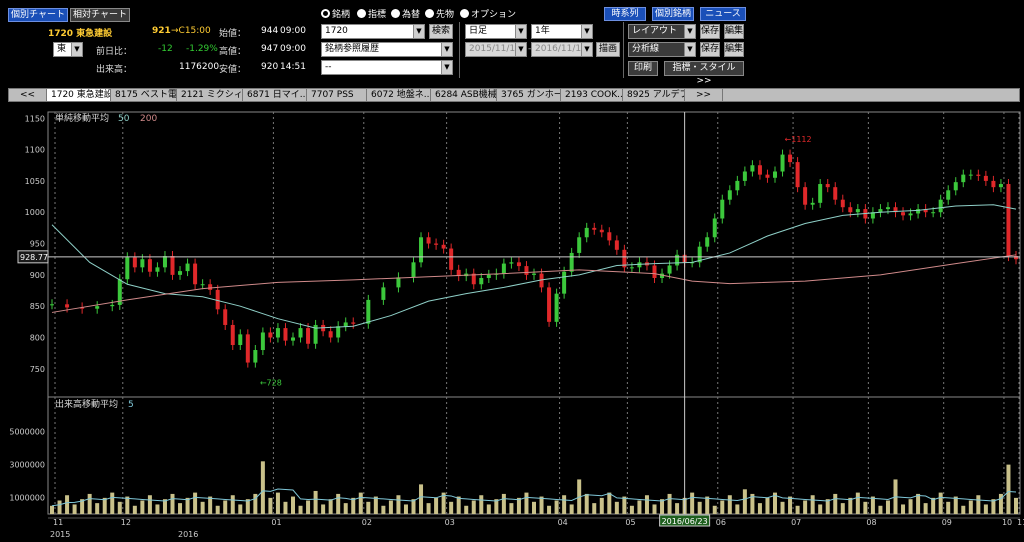  I want to click on y-tick-label: 850, so click(37, 306).